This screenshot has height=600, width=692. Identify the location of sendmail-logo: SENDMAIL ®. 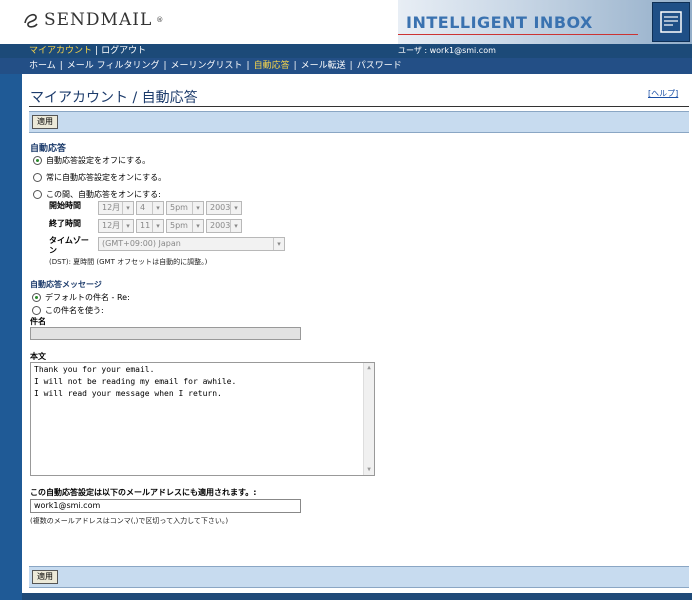
(92, 20).